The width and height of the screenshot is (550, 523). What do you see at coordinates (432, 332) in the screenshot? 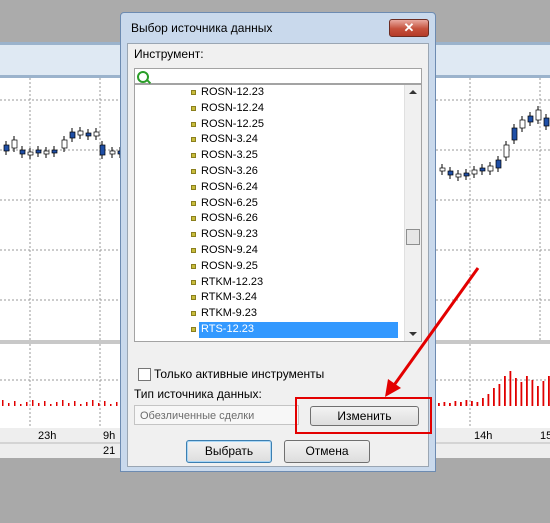
I see `annotation-arrow` at bounding box center [432, 332].